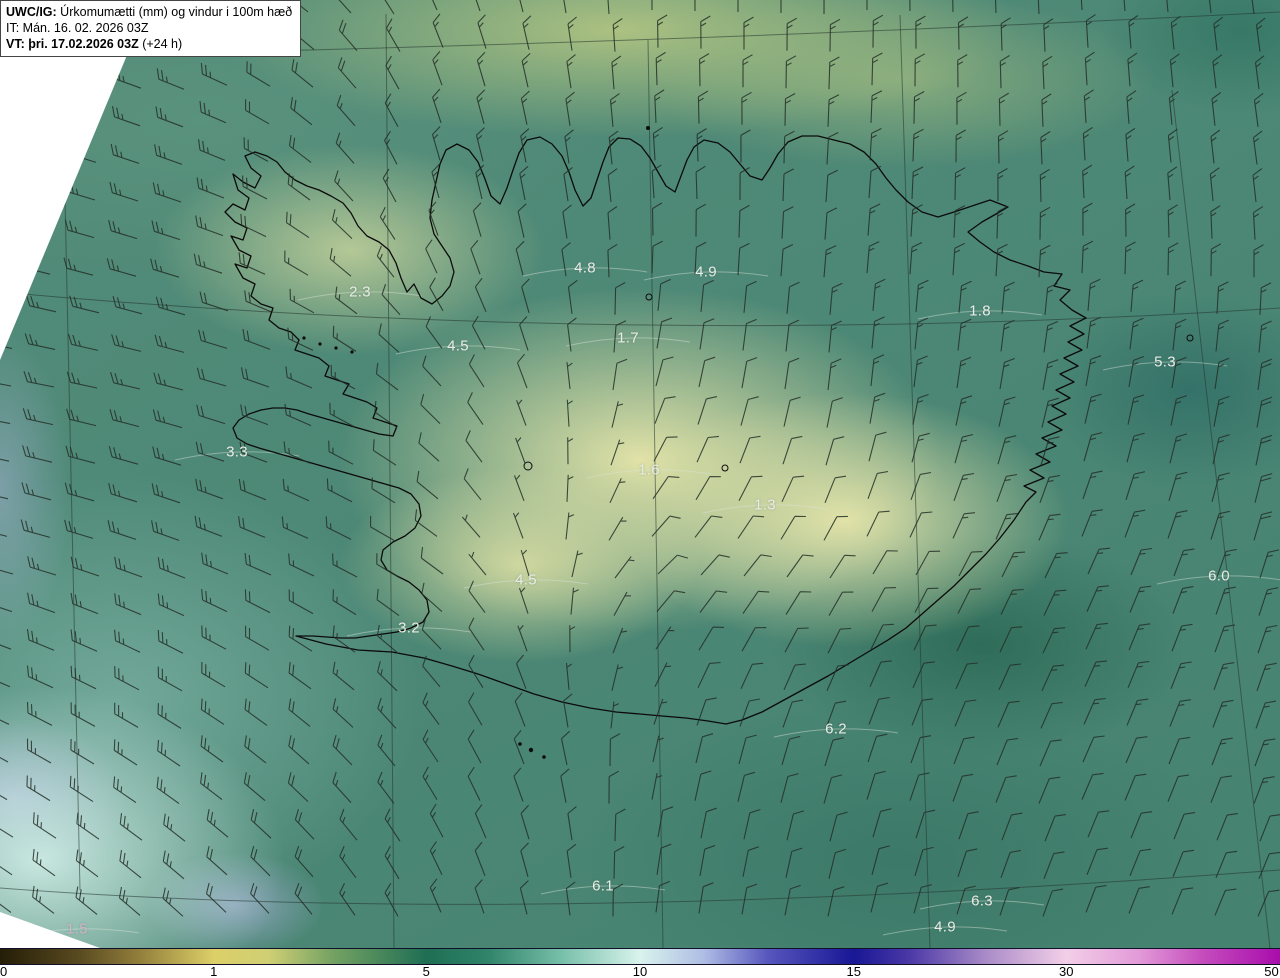  I want to click on product-label: UWC/IG:, so click(31, 12).